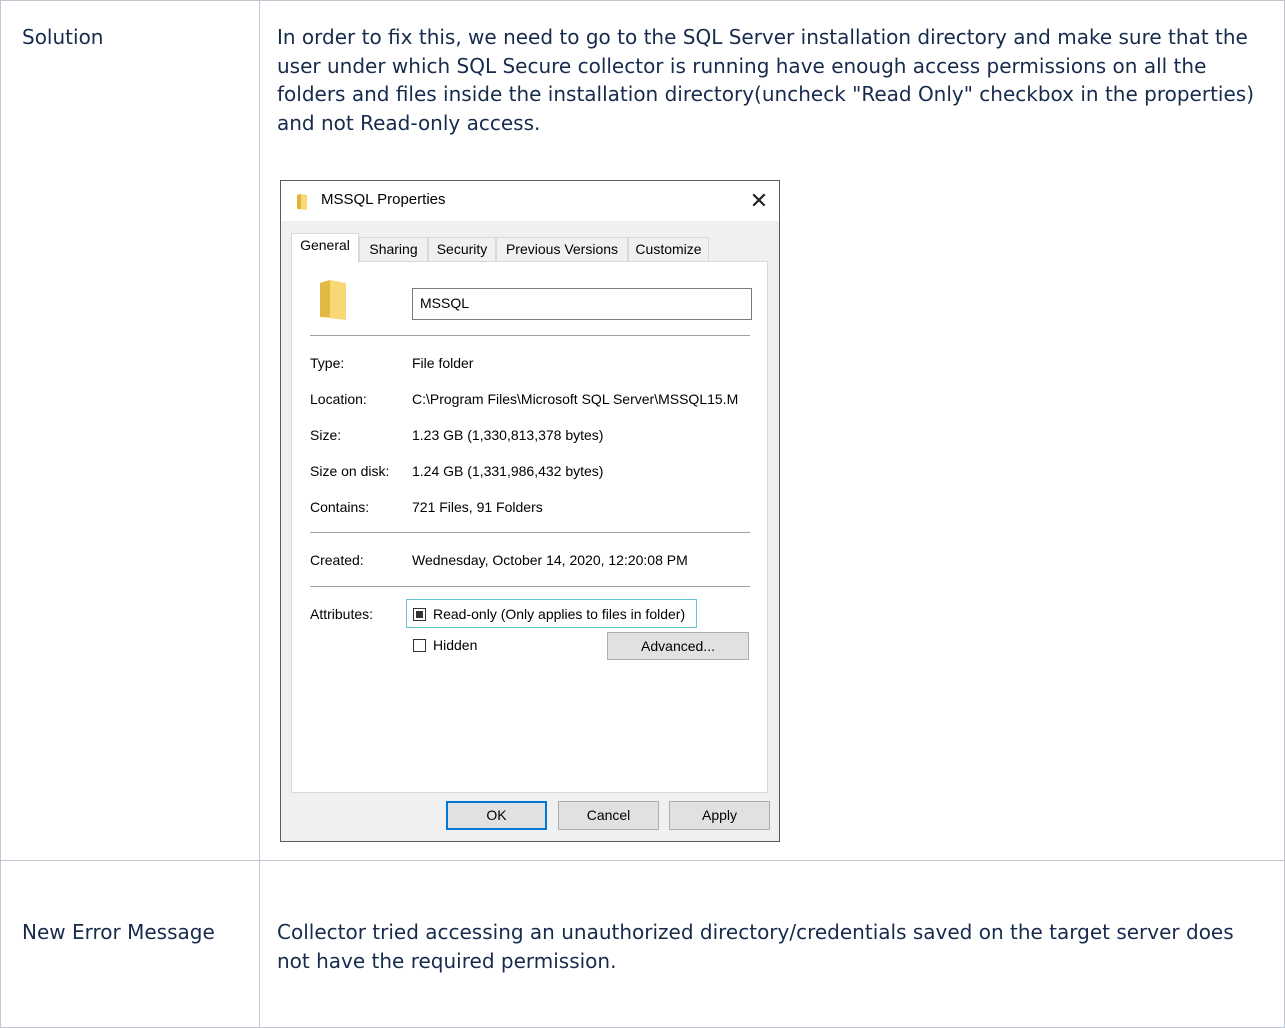 This screenshot has height=1028, width=1285. I want to click on created-label: Created:, so click(337, 560).